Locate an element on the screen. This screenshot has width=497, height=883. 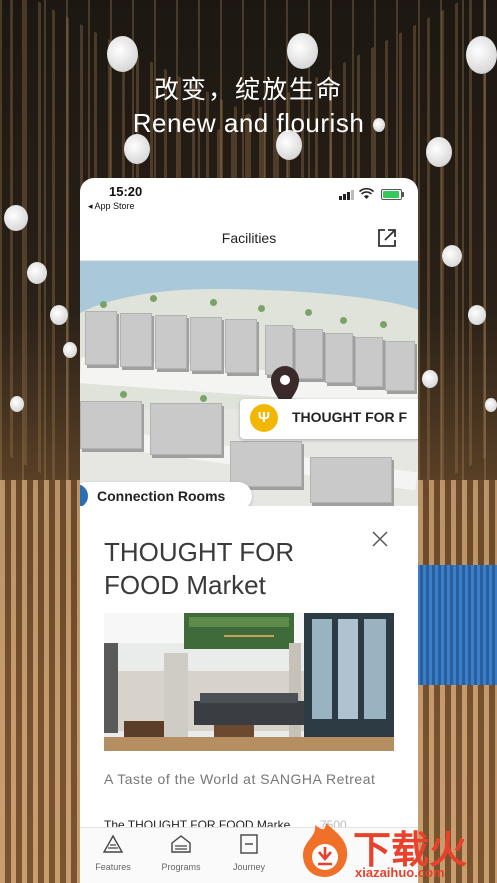
tab-journey-label: Journey is located at coordinates (249, 867).